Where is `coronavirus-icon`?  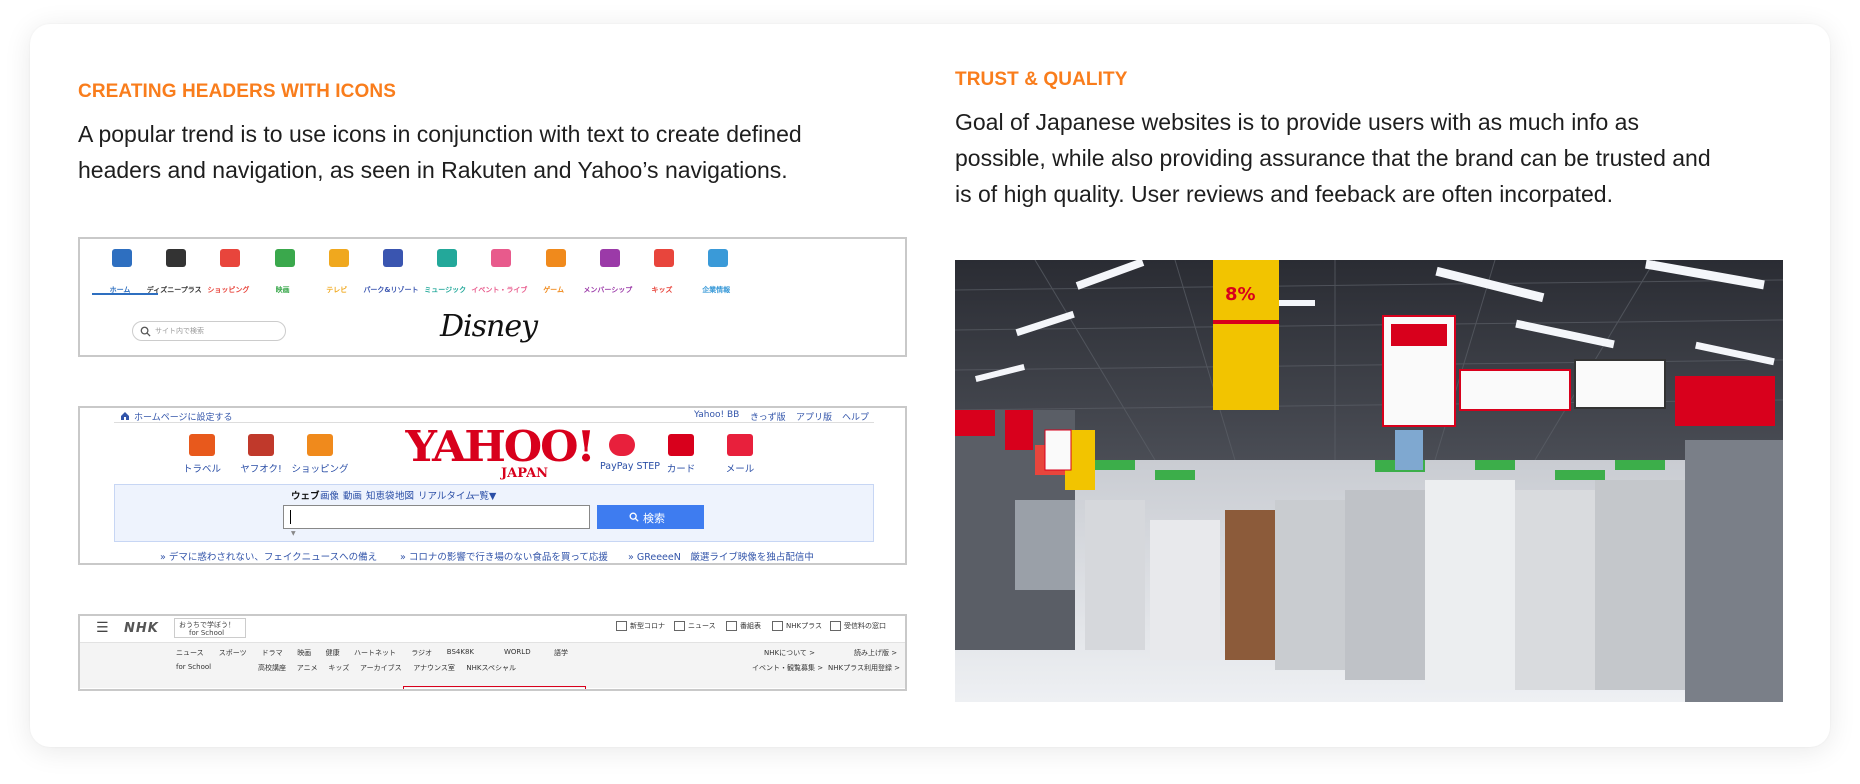
coronavirus-icon is located at coordinates (621, 626).